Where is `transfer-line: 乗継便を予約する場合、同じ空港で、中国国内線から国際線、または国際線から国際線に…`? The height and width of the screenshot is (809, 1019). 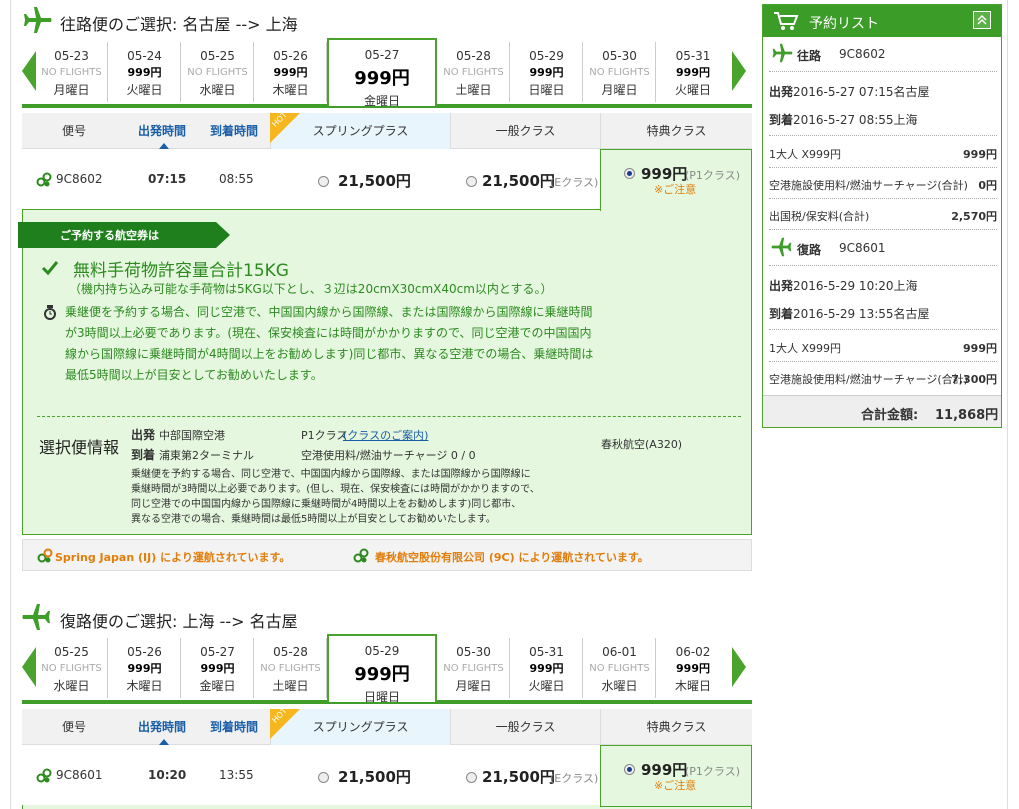
transfer-line: 乗継便を予約する場合、同じ空港で、中国国内線から国際線、または国際線から国際線に… is located at coordinates (329, 312).